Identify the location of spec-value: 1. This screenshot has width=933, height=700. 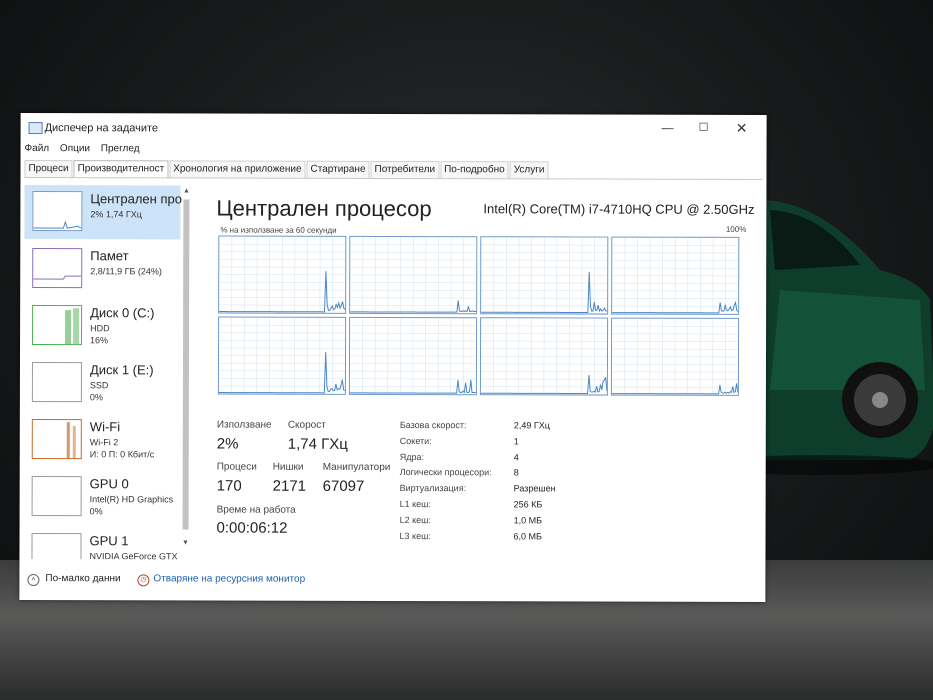
(516, 441).